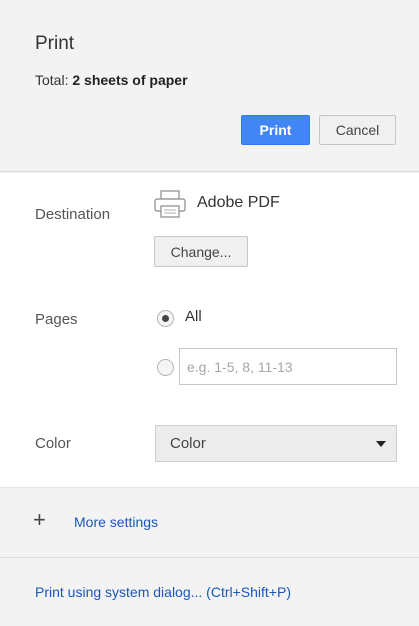 Image resolution: width=419 pixels, height=626 pixels. I want to click on total-sheets: Total: 2 sheets of paper, so click(111, 80).